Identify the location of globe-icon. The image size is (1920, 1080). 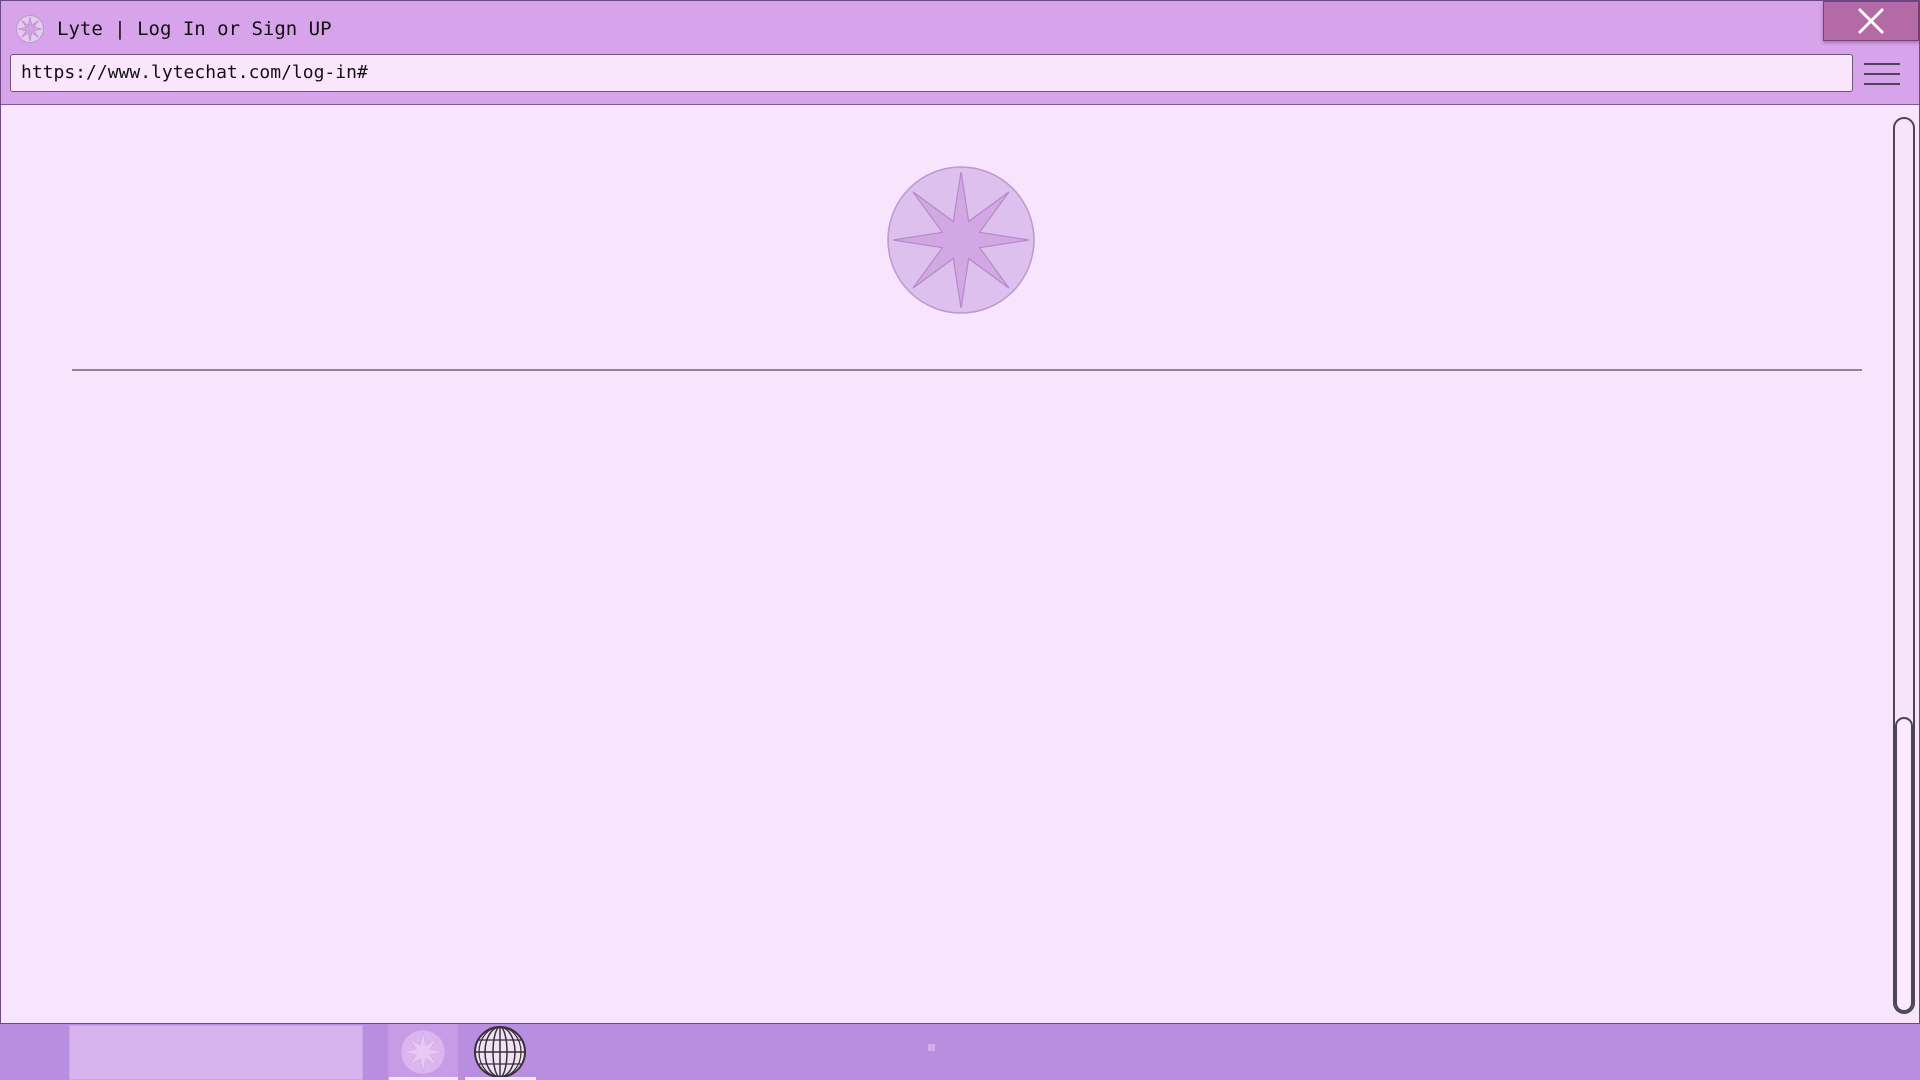
(500, 1052).